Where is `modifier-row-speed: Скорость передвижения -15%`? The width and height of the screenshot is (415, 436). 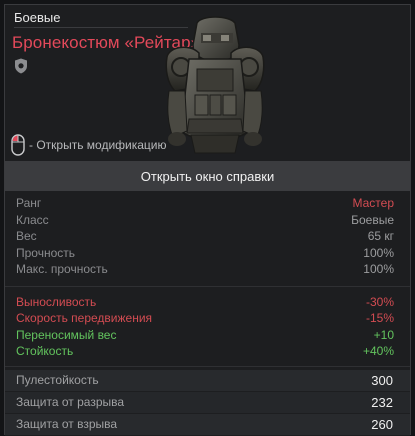 modifier-row-speed: Скорость передвижения -15% is located at coordinates (207, 318).